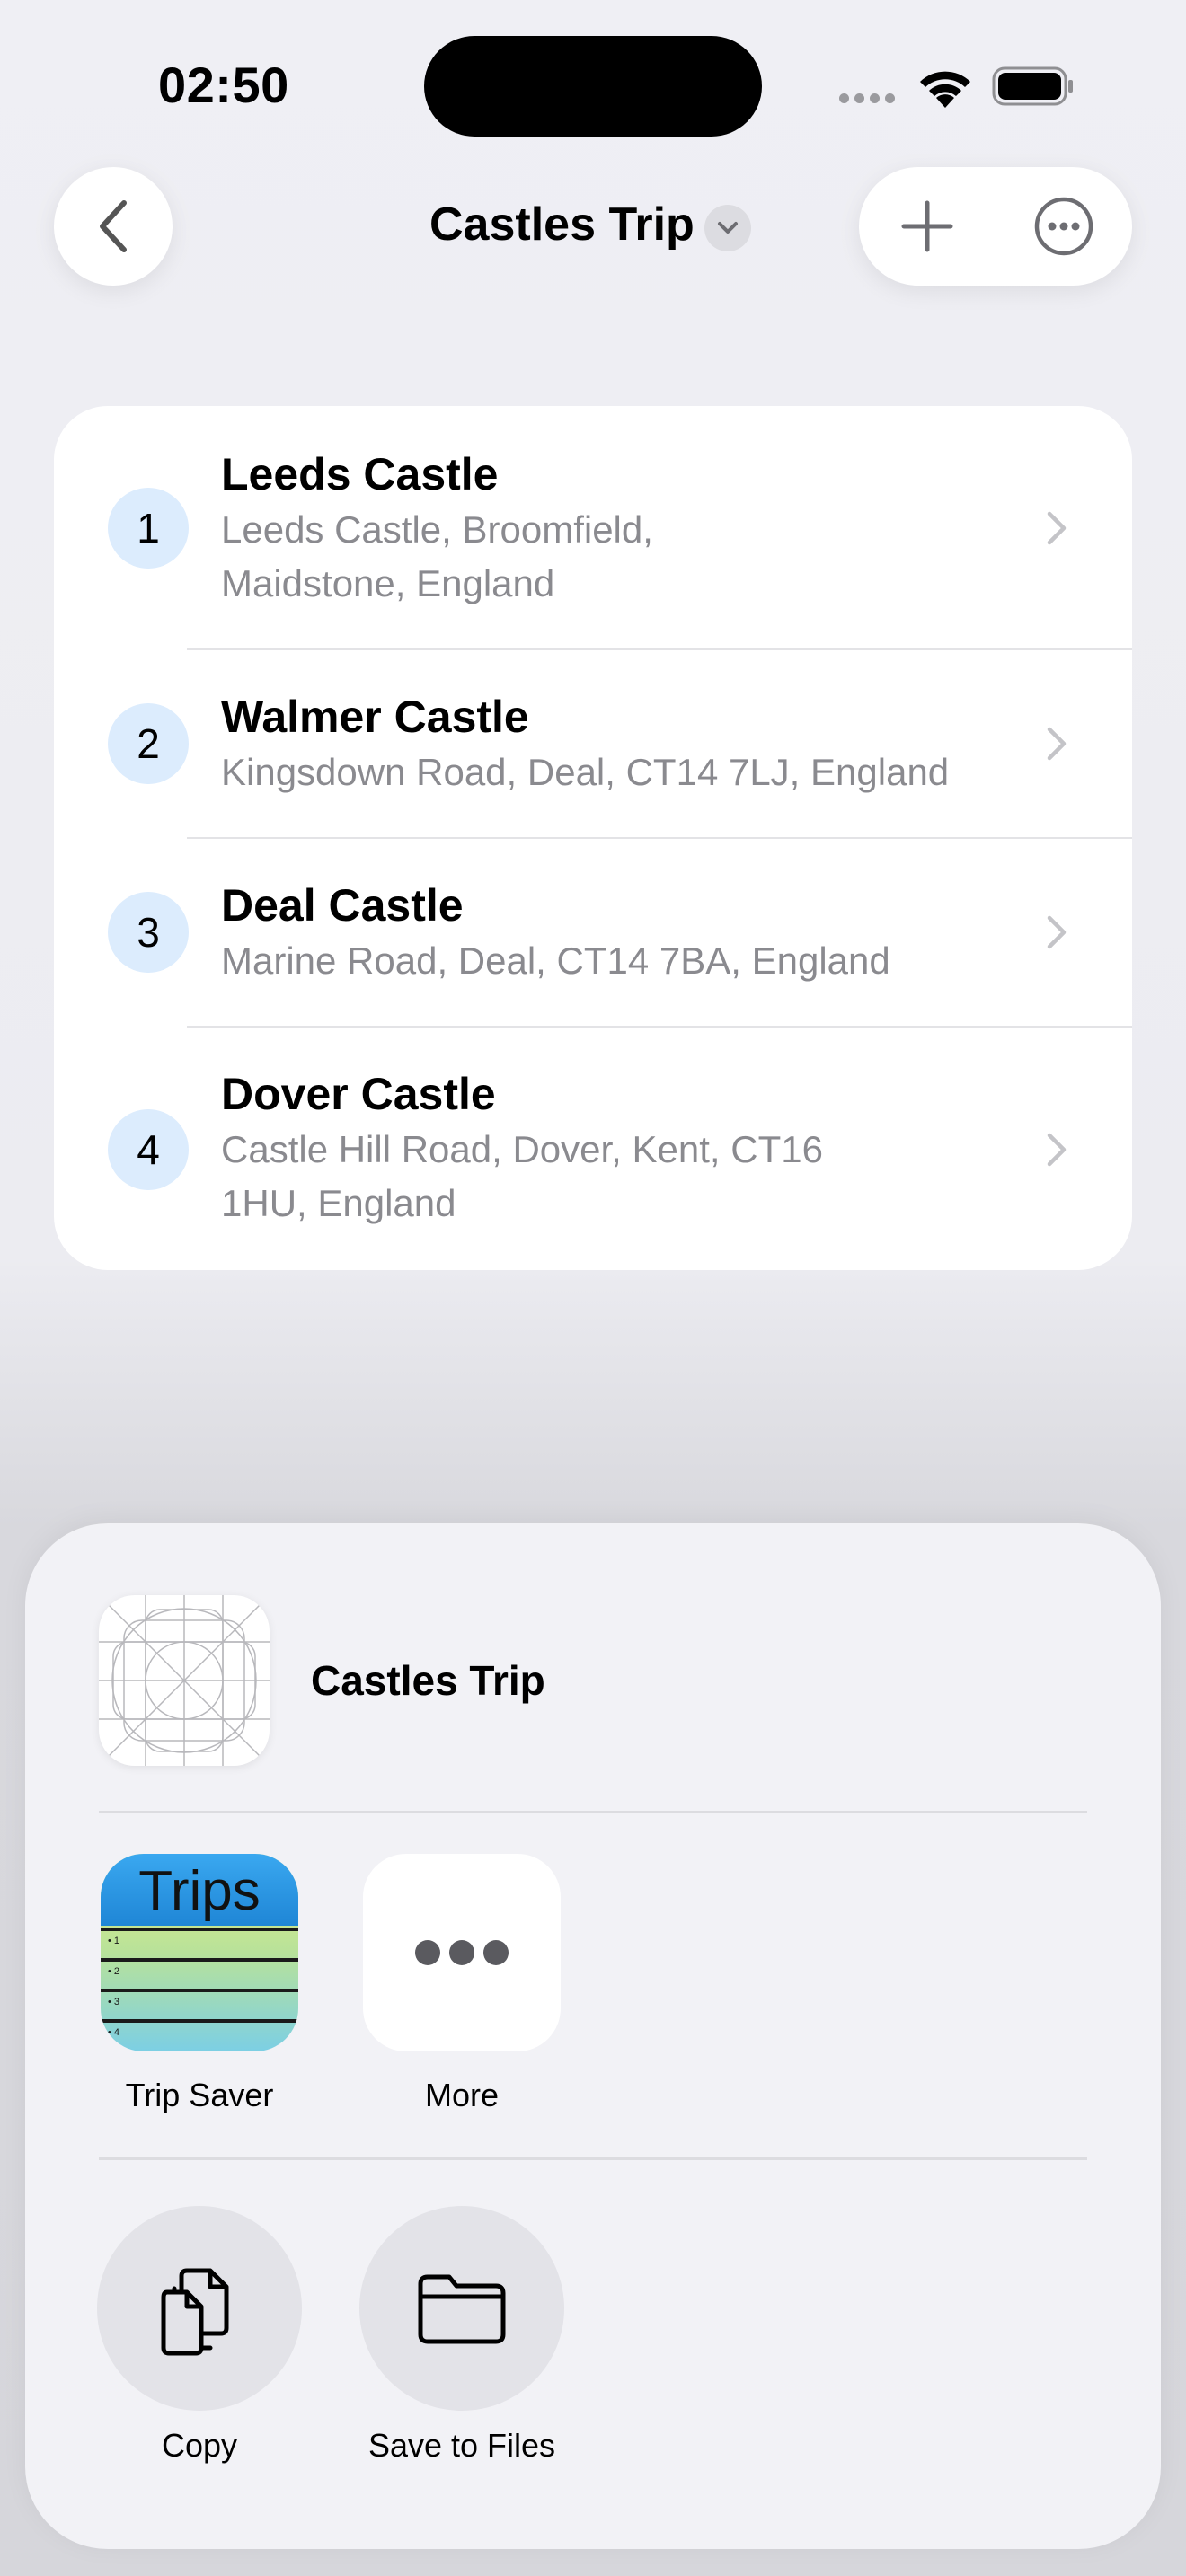 Image resolution: width=1186 pixels, height=2576 pixels. I want to click on plus-icon, so click(927, 226).